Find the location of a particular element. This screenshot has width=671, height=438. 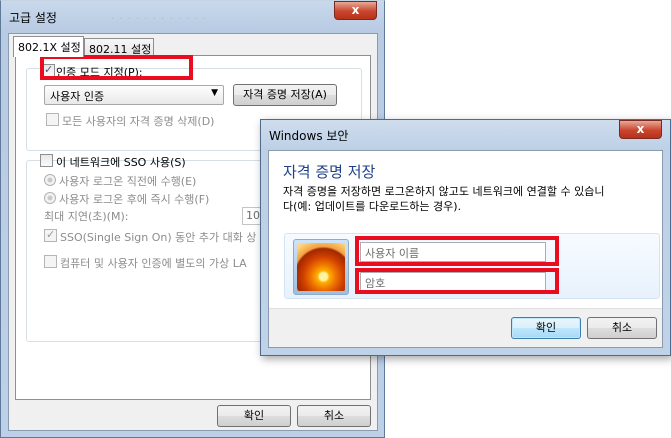

security-cancel-button: 취소 is located at coordinates (622, 328).